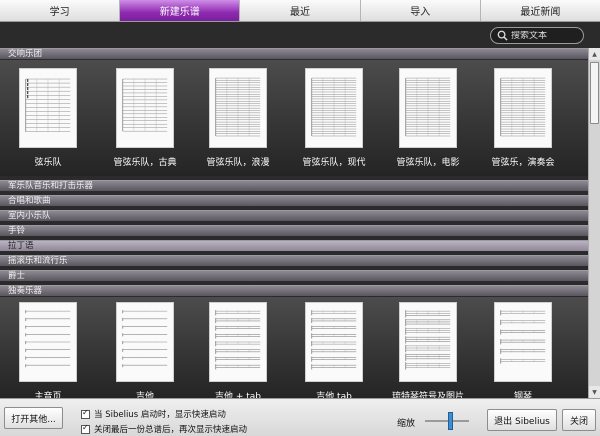 The image size is (600, 436). What do you see at coordinates (294, 185) in the screenshot?
I see `category-band-percussion: 军乐队音乐和打击乐器` at bounding box center [294, 185].